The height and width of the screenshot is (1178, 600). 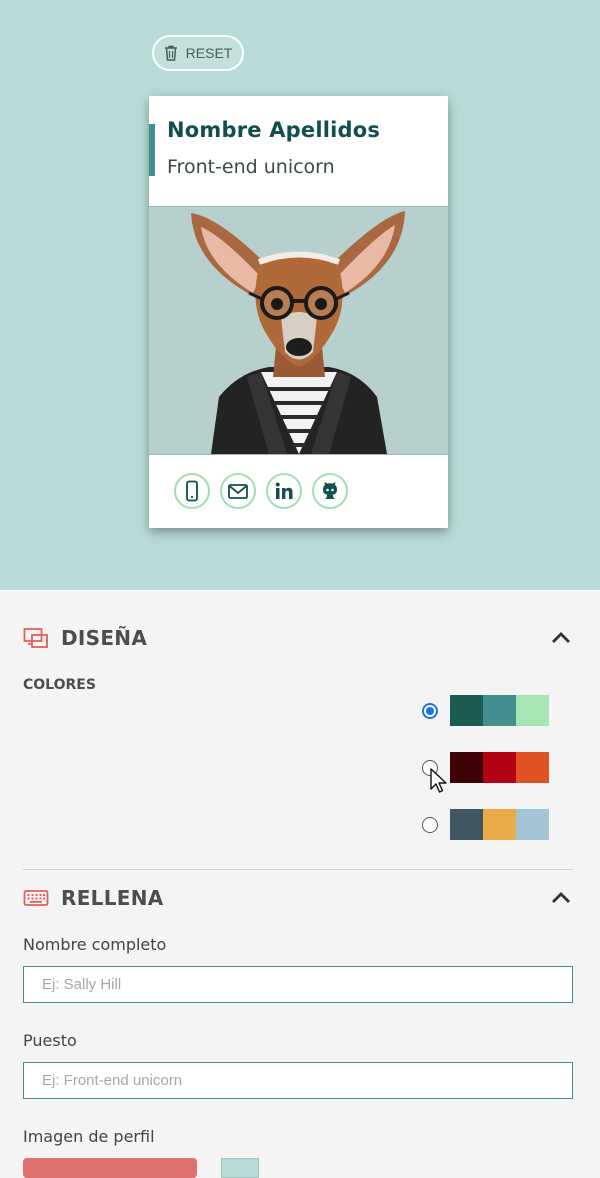 What do you see at coordinates (298, 150) in the screenshot?
I see `card-header: Nombre Apellidos Front-end unicorn` at bounding box center [298, 150].